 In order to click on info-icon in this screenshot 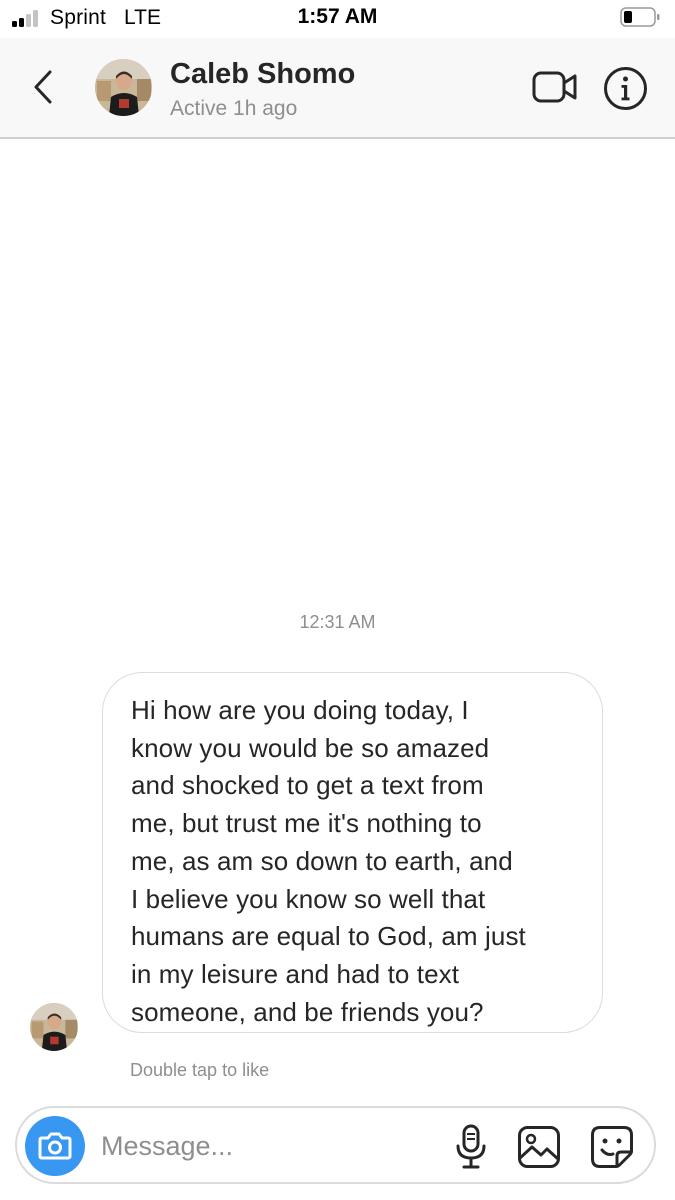, I will do `click(625, 88)`.